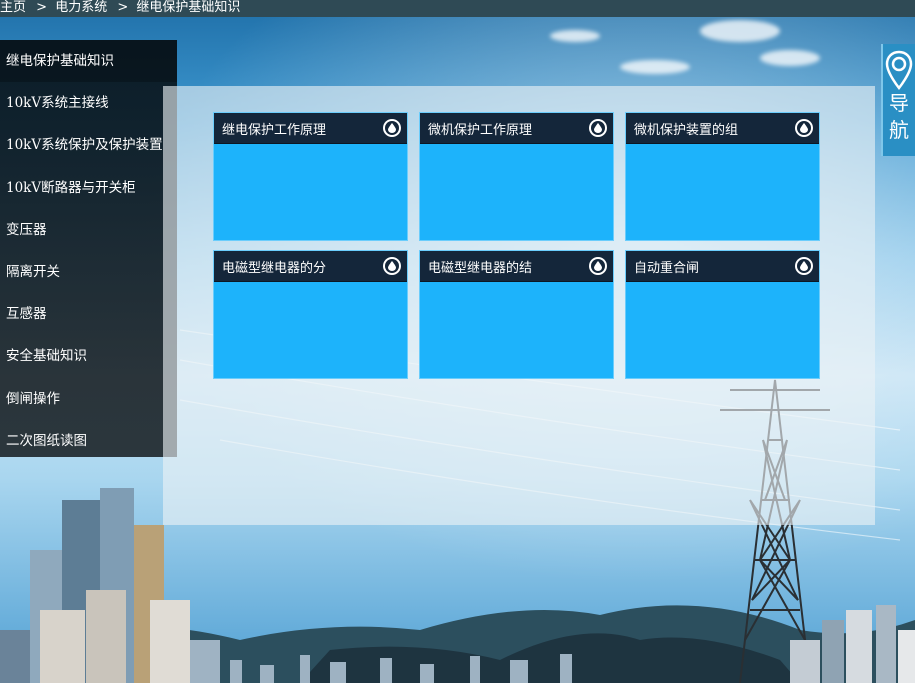  I want to click on topic-card: 电磁型继电器的分, so click(310, 314).